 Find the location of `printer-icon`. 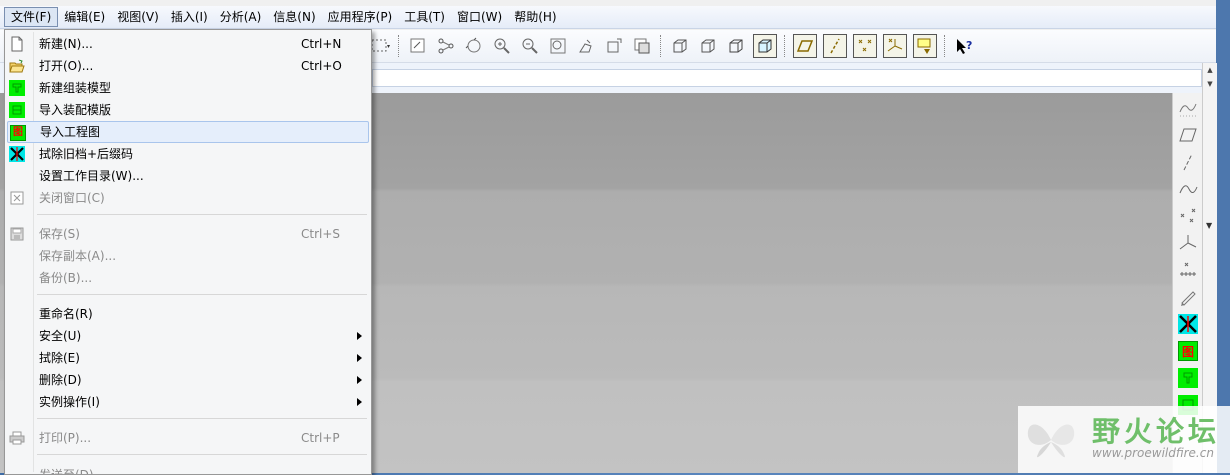

printer-icon is located at coordinates (17, 438).